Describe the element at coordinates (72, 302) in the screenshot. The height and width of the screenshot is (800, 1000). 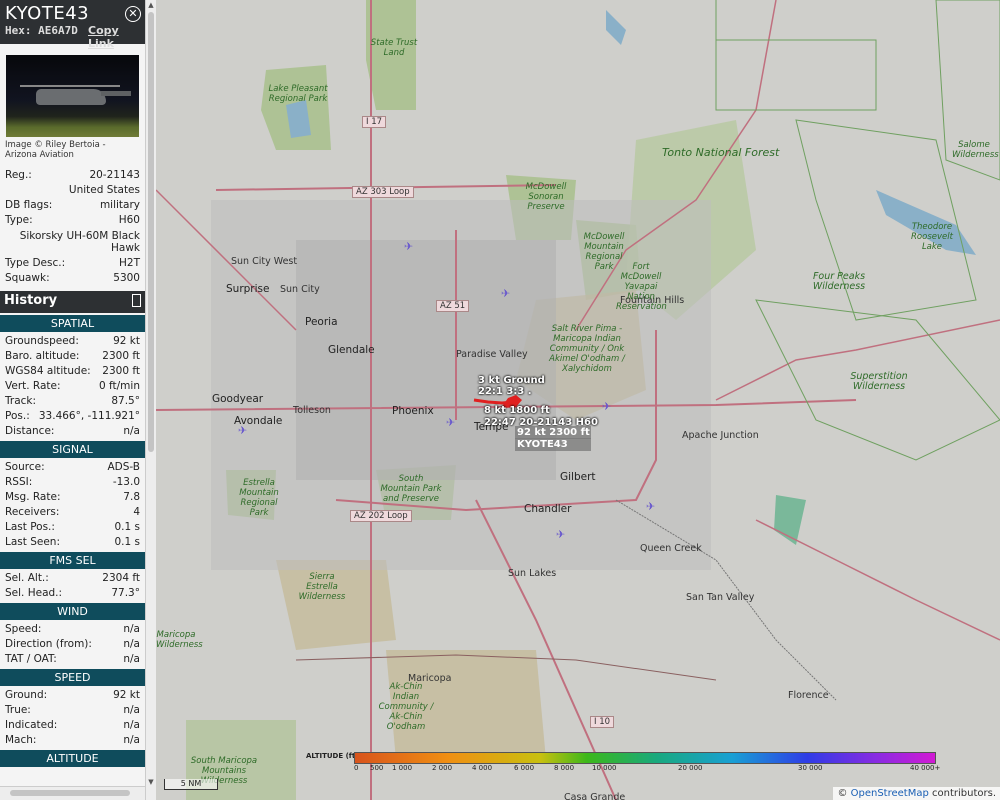
I see `history-toggle: History` at that location.